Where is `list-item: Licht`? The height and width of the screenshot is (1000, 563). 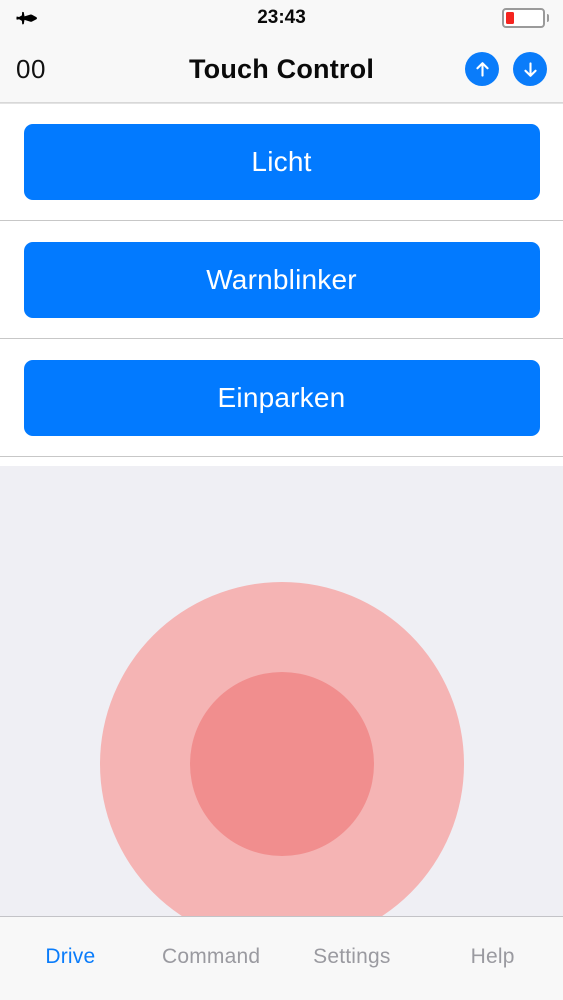
list-item: Licht is located at coordinates (281, 162).